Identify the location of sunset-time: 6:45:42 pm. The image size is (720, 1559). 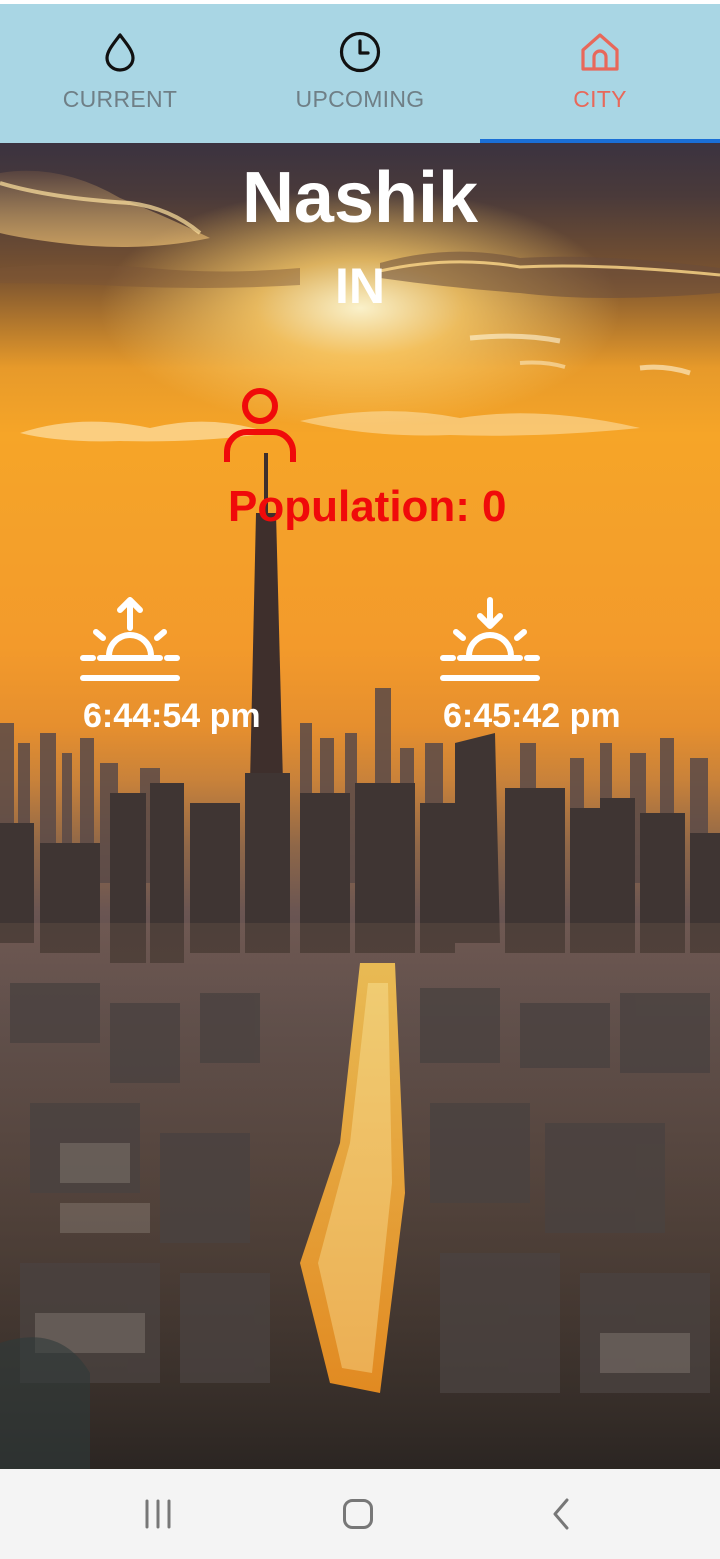
(532, 716).